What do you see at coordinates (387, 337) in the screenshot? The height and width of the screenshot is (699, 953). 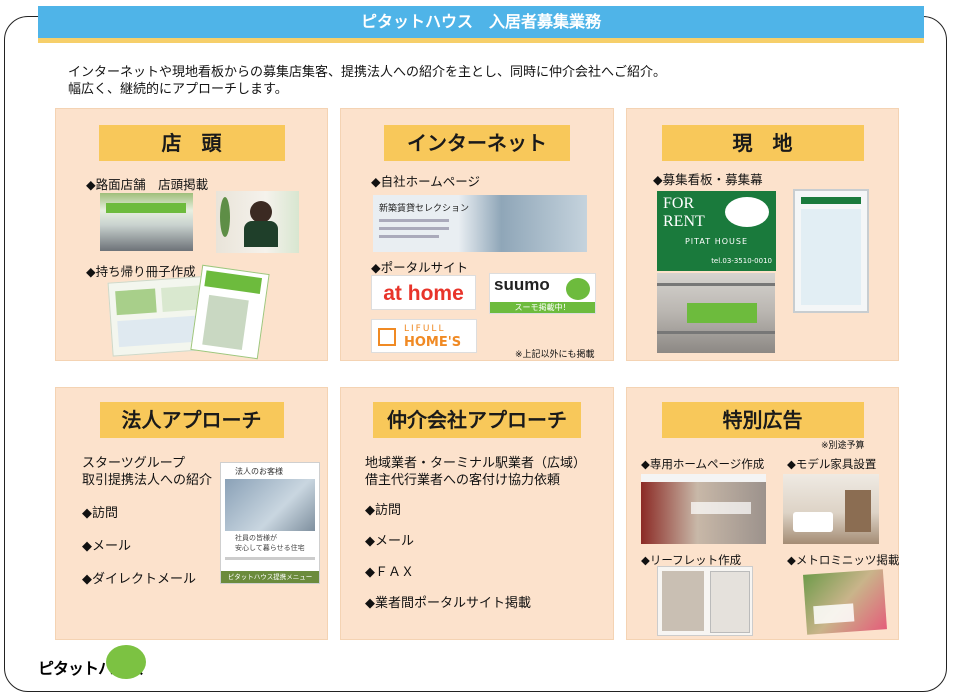 I see `house-icon` at bounding box center [387, 337].